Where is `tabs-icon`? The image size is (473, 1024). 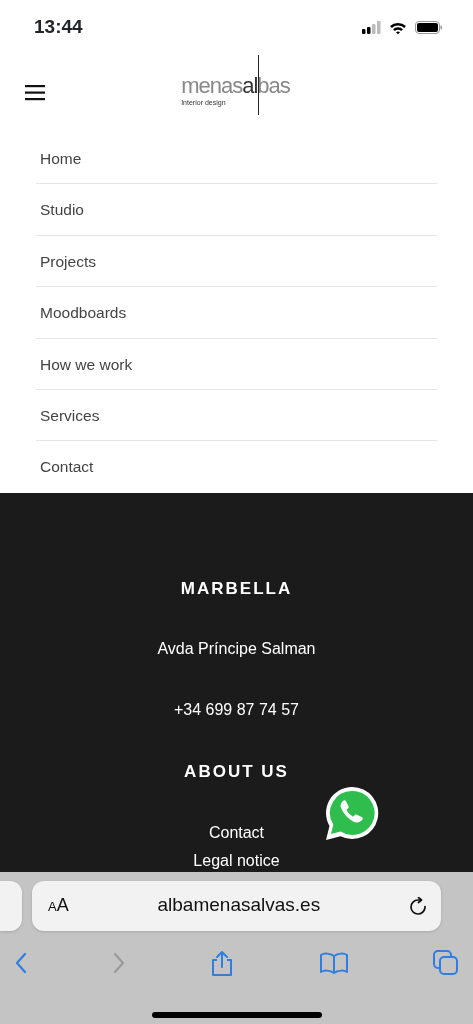
tabs-icon is located at coordinates (445, 963).